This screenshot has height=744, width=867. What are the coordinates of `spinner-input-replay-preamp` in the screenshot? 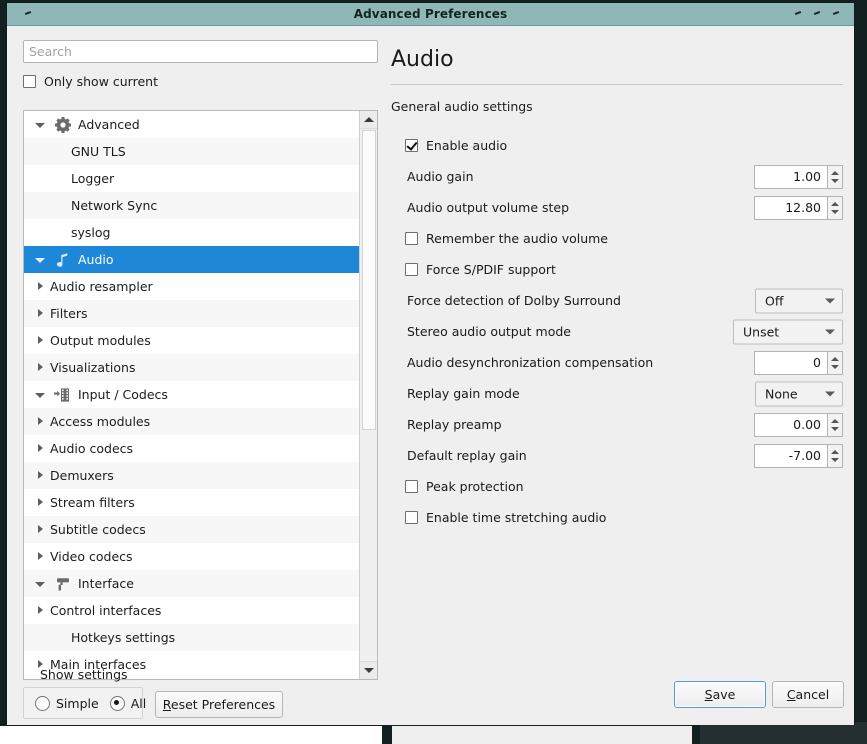 It's located at (790, 424).